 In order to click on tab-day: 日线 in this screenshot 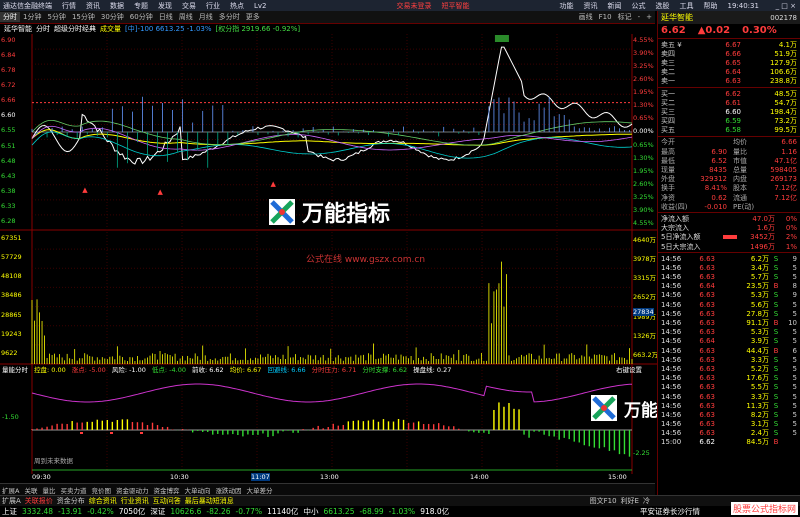, I will do `click(166, 17)`.